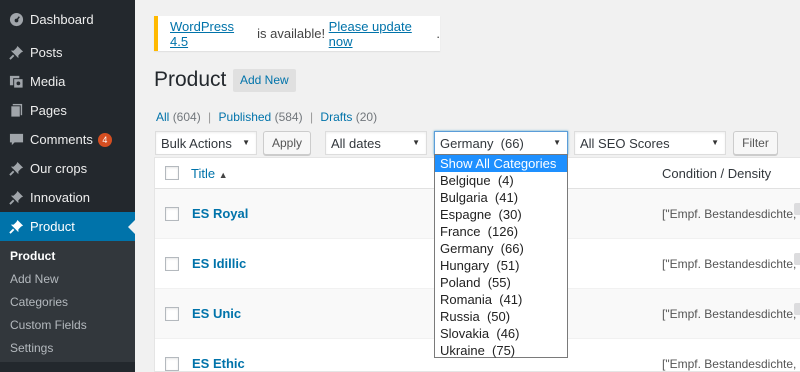  I want to click on comment-count-badge: 4, so click(104, 139).